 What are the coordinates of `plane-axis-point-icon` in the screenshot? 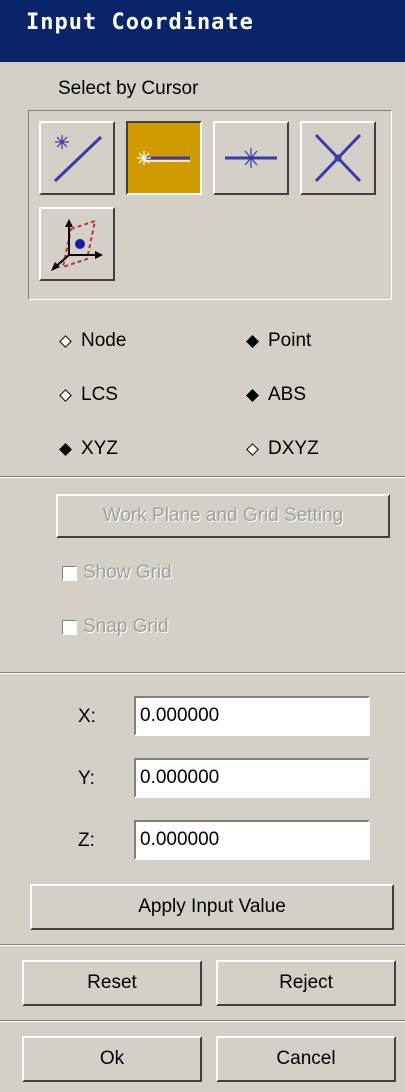 It's located at (77, 245).